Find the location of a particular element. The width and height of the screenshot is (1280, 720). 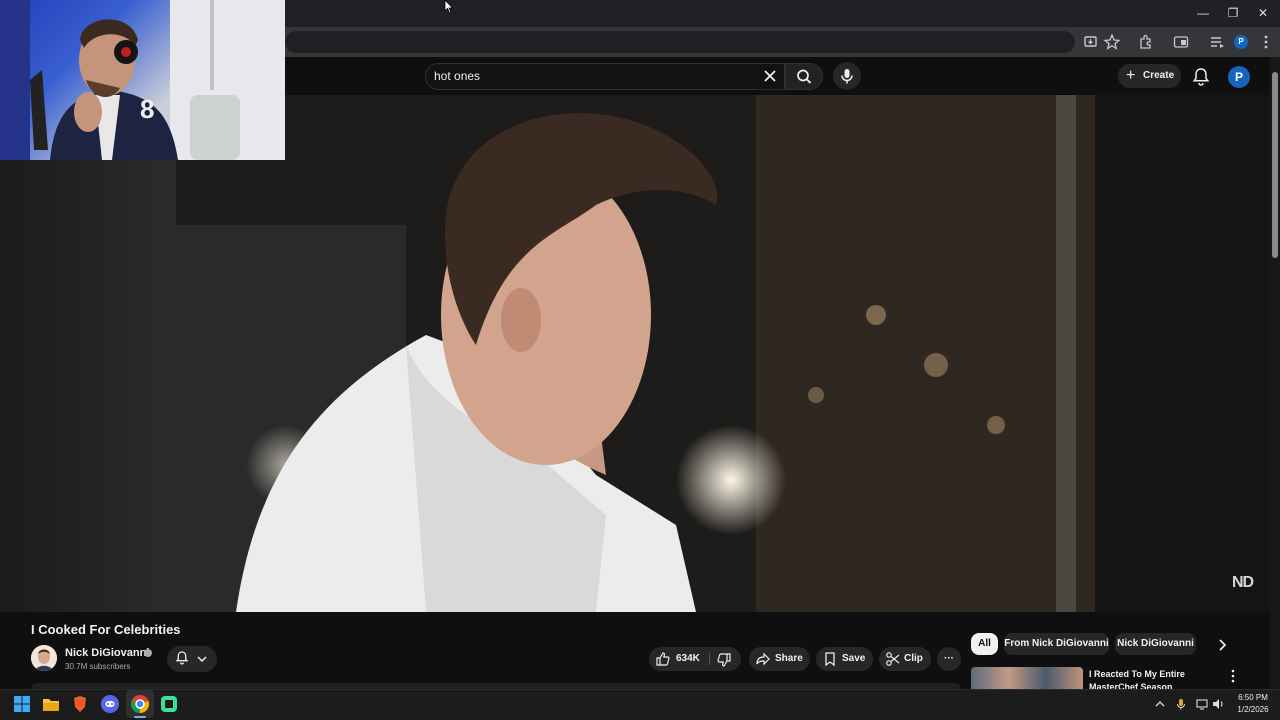

svg-text: 8 is located at coordinates (147, 109).